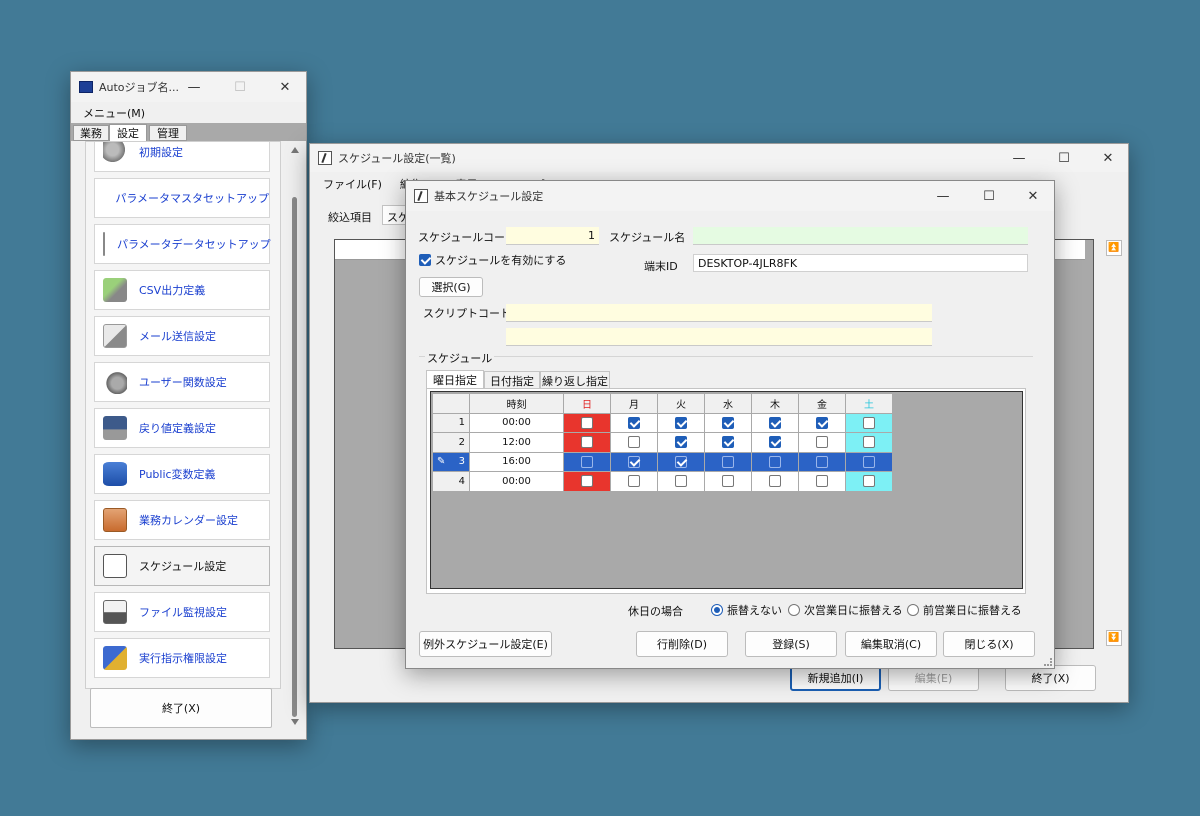 Image resolution: width=1200 pixels, height=816 pixels. Describe the element at coordinates (182, 658) in the screenshot. I see `menu-item-execution-permission: 実行指示権限設定` at that location.